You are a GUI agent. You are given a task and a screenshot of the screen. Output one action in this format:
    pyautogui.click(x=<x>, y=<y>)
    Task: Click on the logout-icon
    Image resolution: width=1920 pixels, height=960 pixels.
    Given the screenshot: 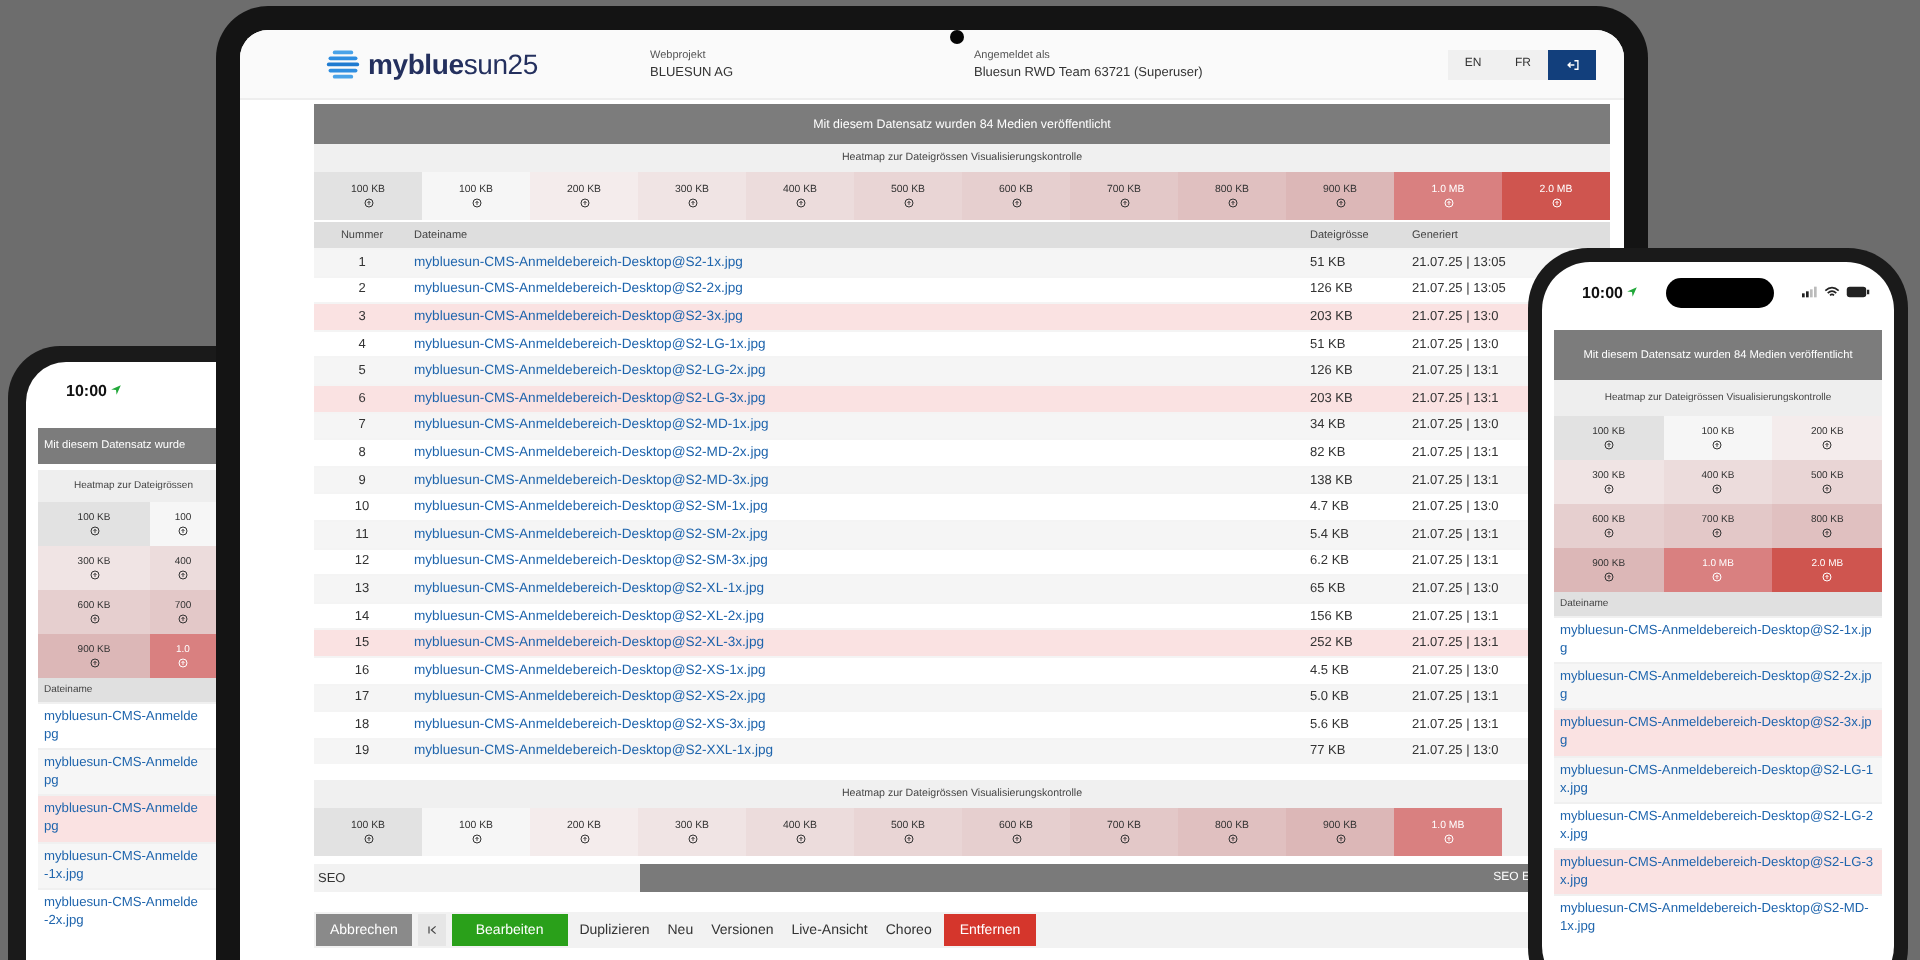 What is the action you would take?
    pyautogui.click(x=1572, y=64)
    